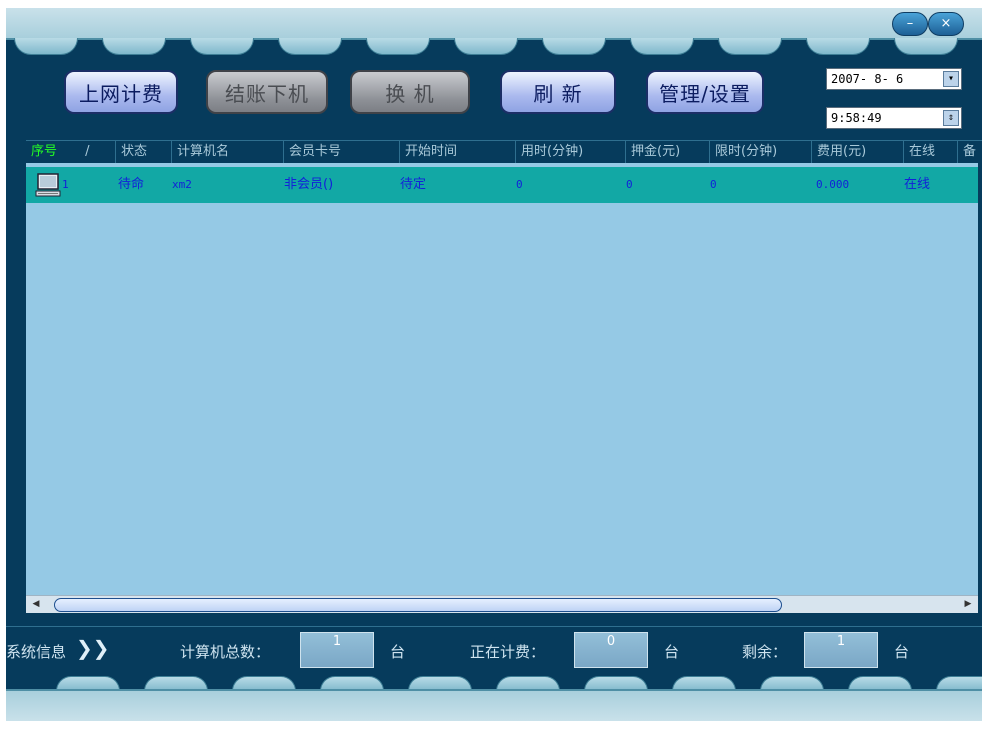  I want to click on double-chevron-icon: ❯❯, so click(93, 648).